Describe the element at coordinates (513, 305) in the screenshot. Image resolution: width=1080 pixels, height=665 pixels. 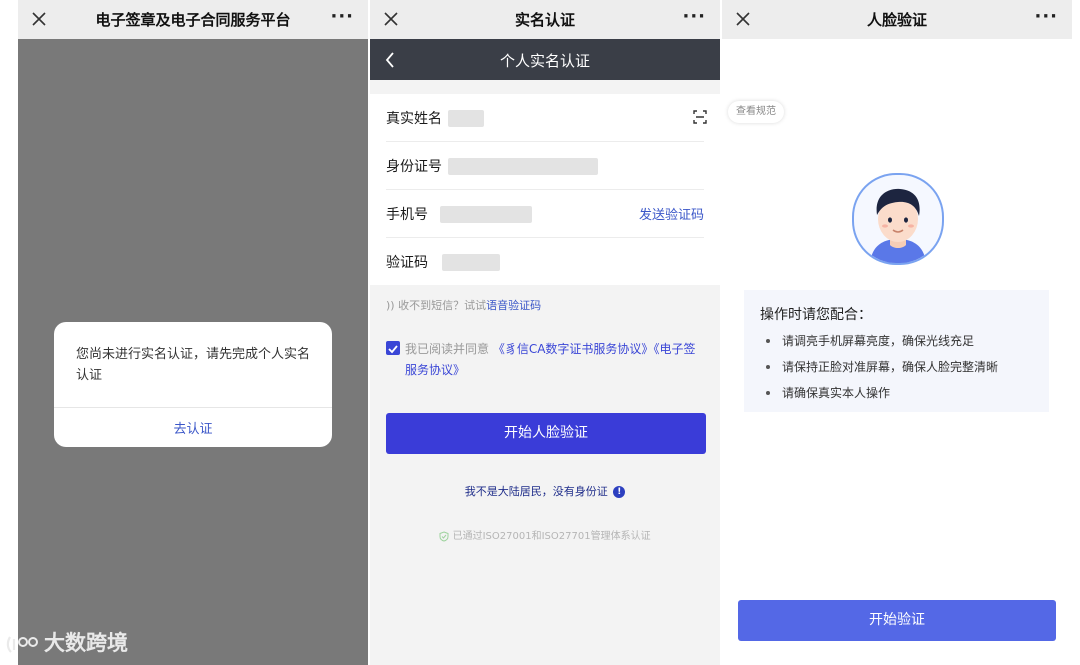
I see `voice-code-link: 语音验证码` at that location.